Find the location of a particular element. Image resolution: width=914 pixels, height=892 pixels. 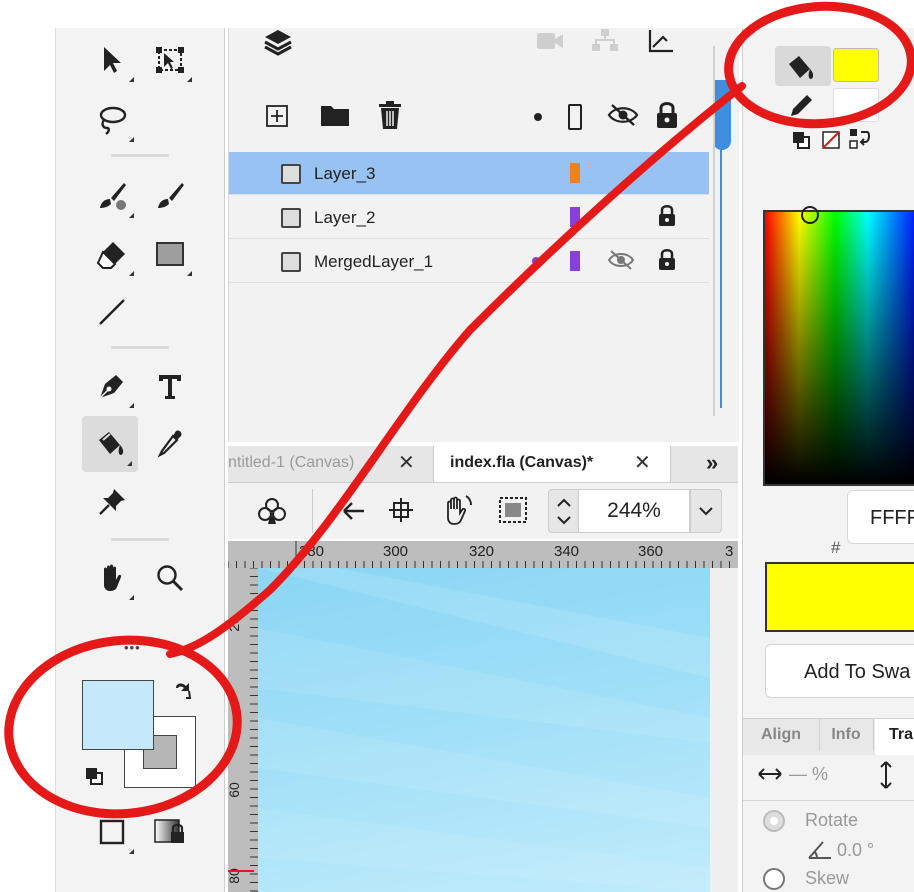

angle-icon is located at coordinates (820, 851).